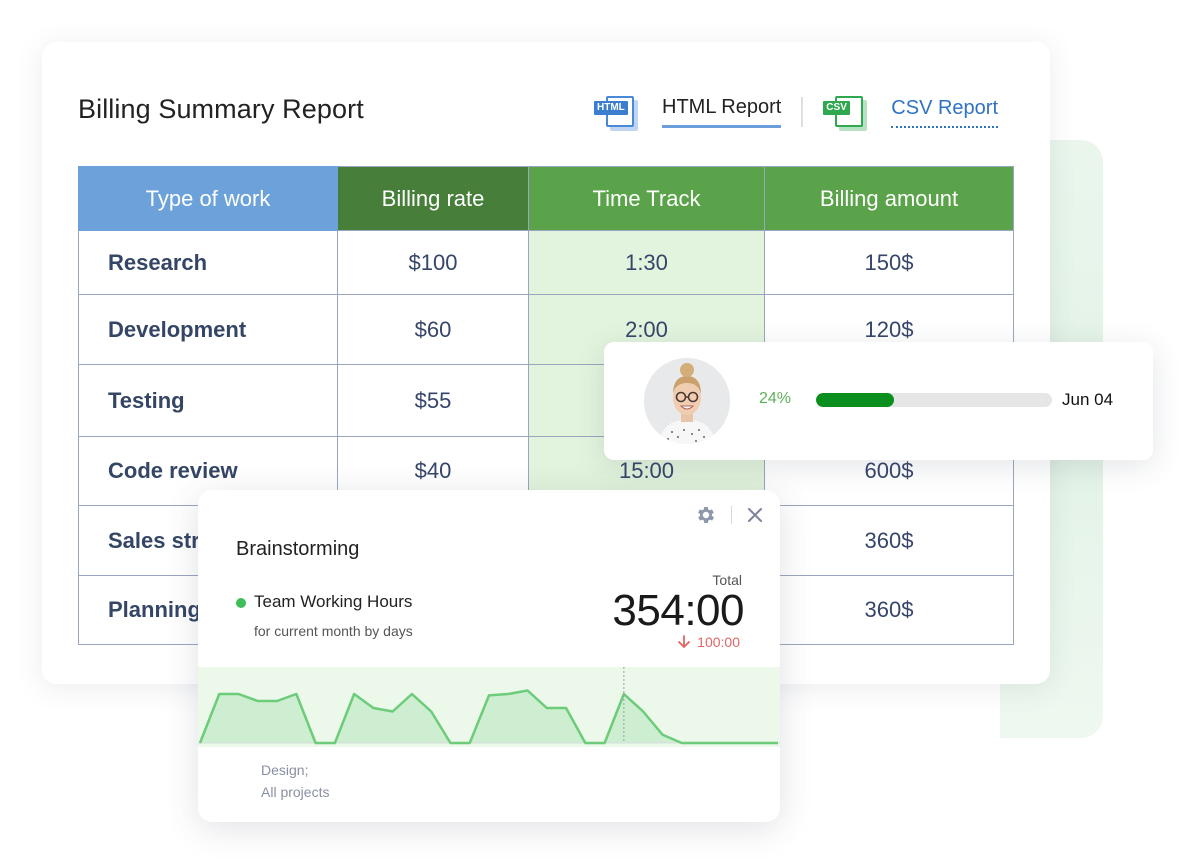 Image resolution: width=1193 pixels, height=861 pixels. What do you see at coordinates (889, 262) in the screenshot?
I see `cell-amount: 150$` at bounding box center [889, 262].